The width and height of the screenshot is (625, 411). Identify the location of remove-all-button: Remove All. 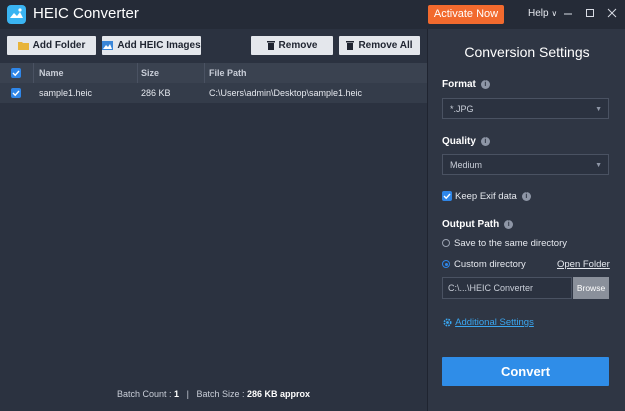
(379, 45).